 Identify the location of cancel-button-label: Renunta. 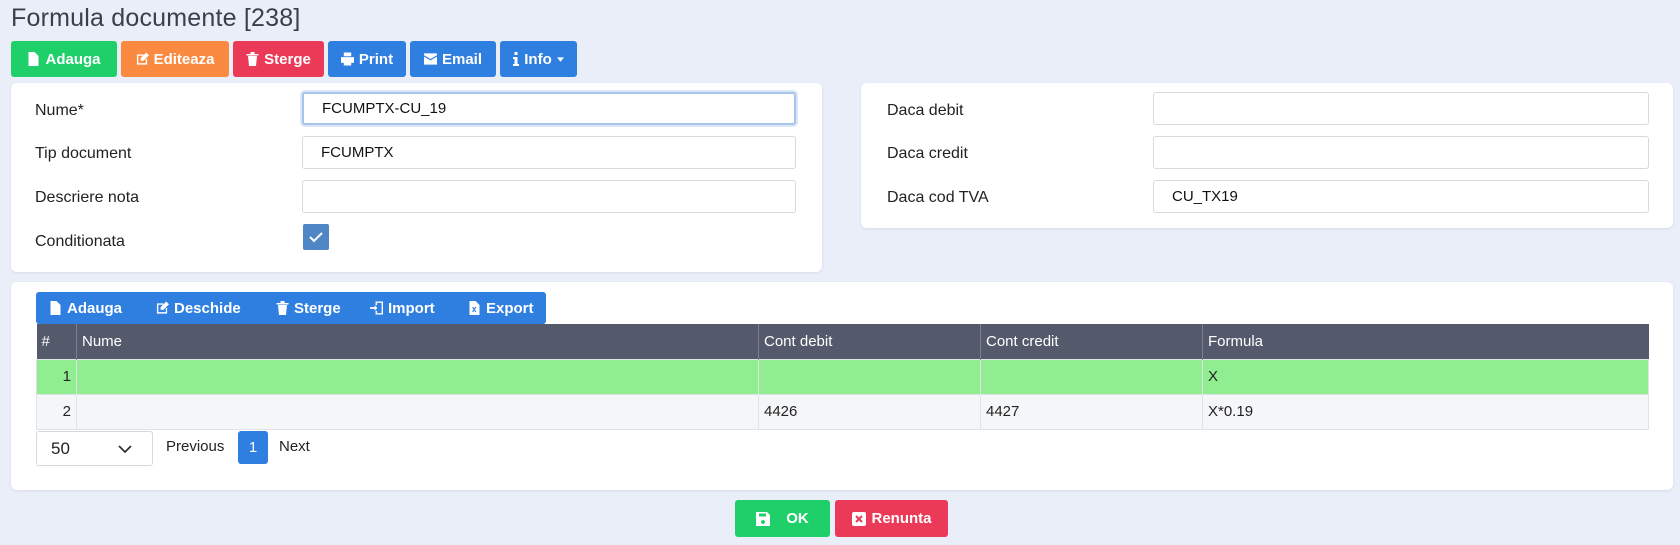
(901, 518).